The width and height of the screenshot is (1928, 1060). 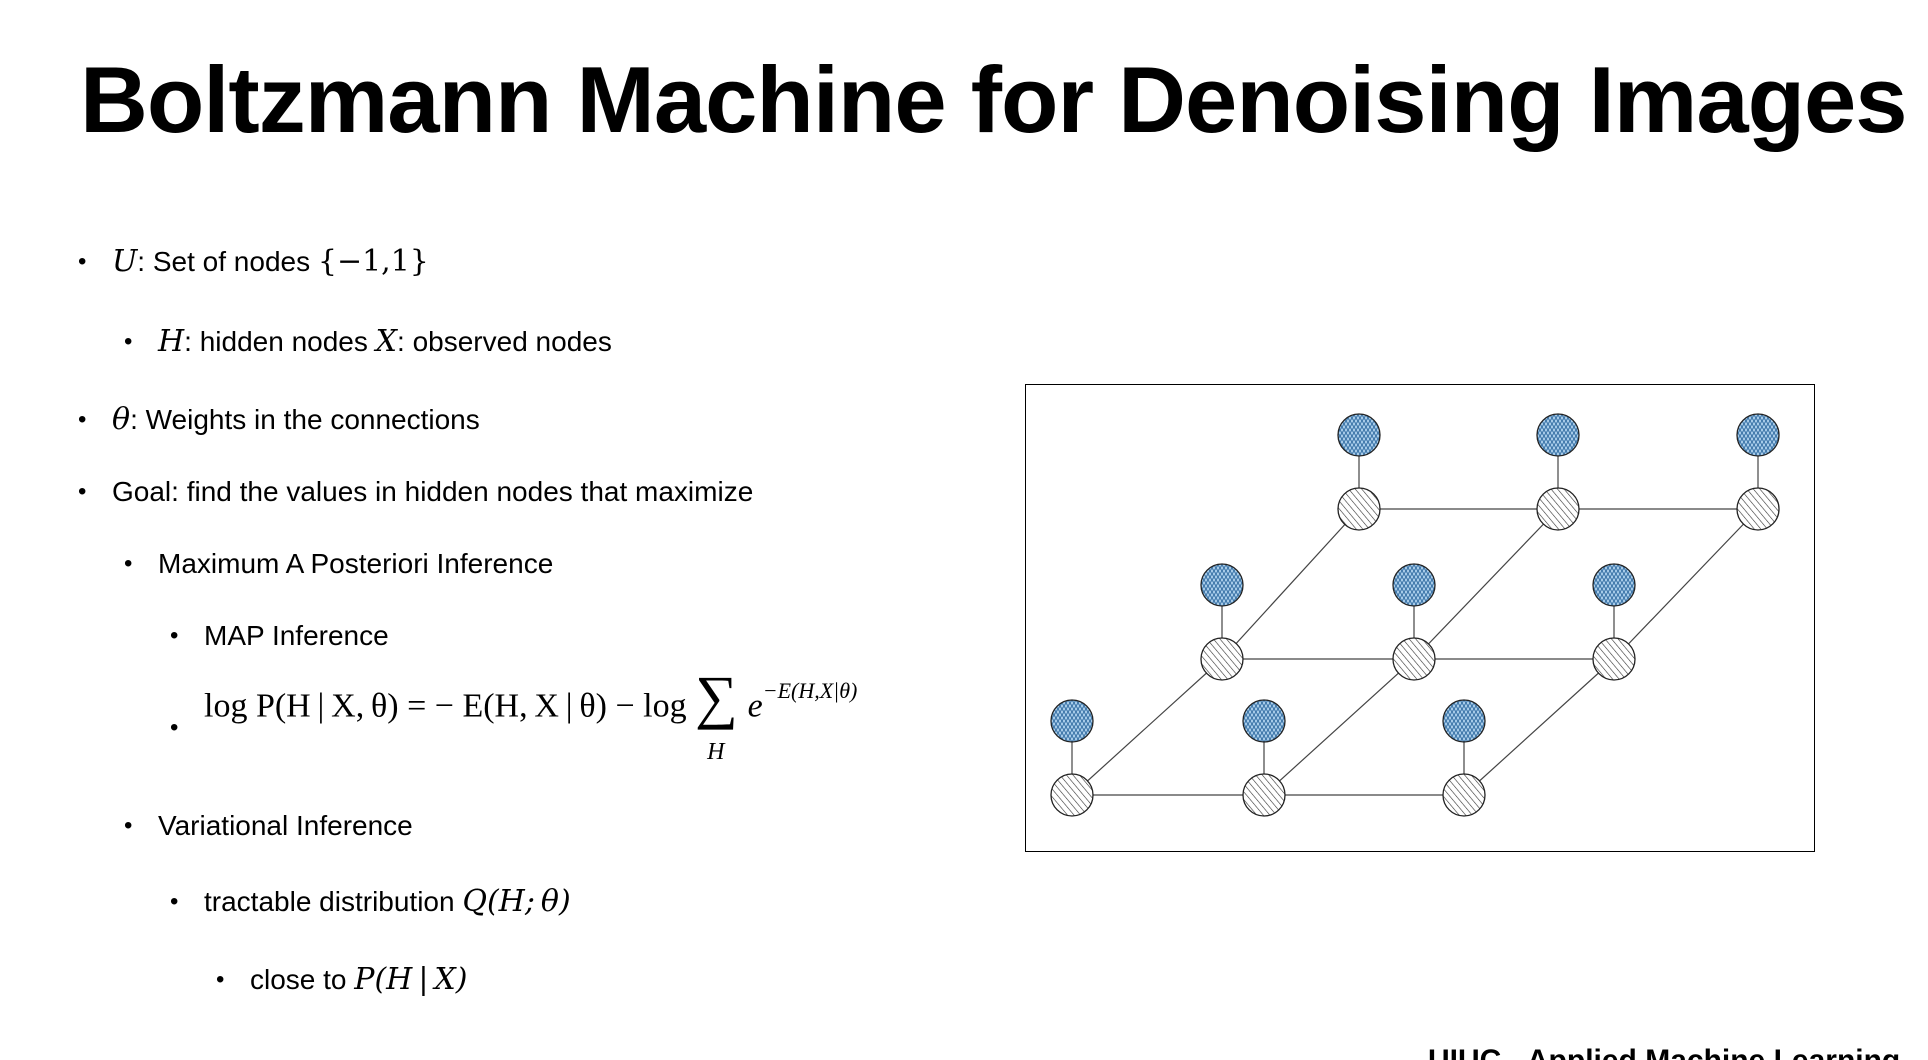 I want to click on bullet-nodes-set: • U: Set of nodes {−1,1}, so click(x=253, y=262).